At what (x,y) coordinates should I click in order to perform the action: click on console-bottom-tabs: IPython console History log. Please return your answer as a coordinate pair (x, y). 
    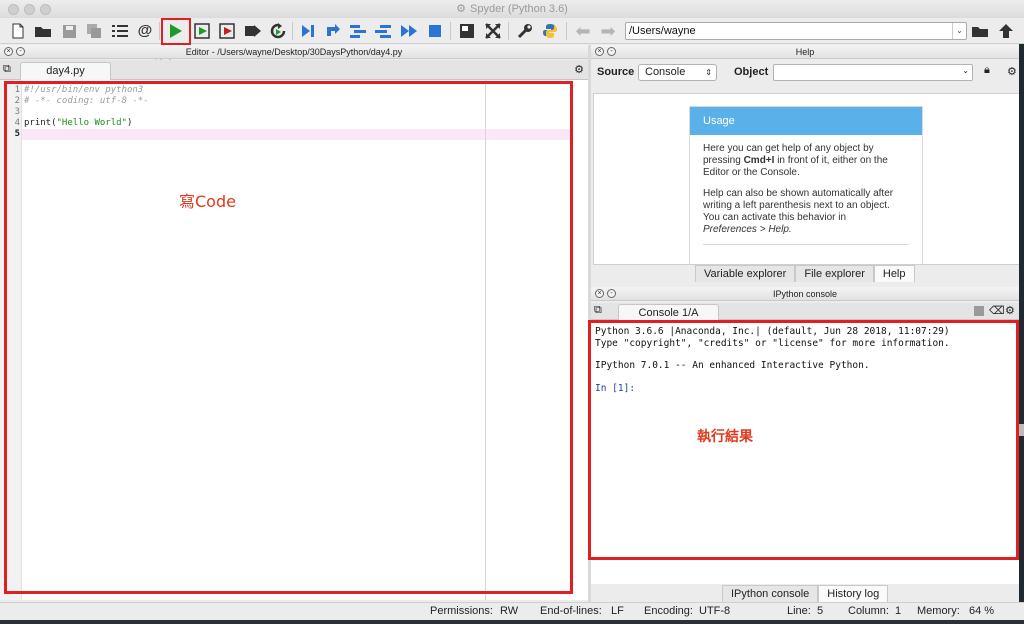
    Looking at the image, I should click on (805, 593).